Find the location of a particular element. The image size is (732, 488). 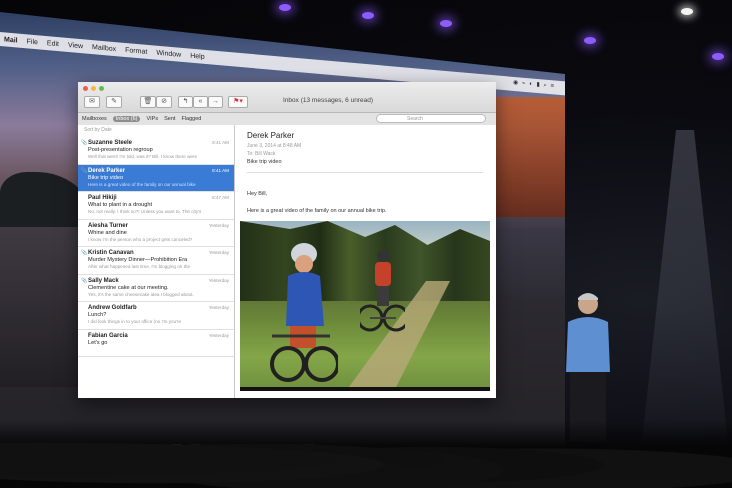

menu-edit: Edit is located at coordinates (53, 44).